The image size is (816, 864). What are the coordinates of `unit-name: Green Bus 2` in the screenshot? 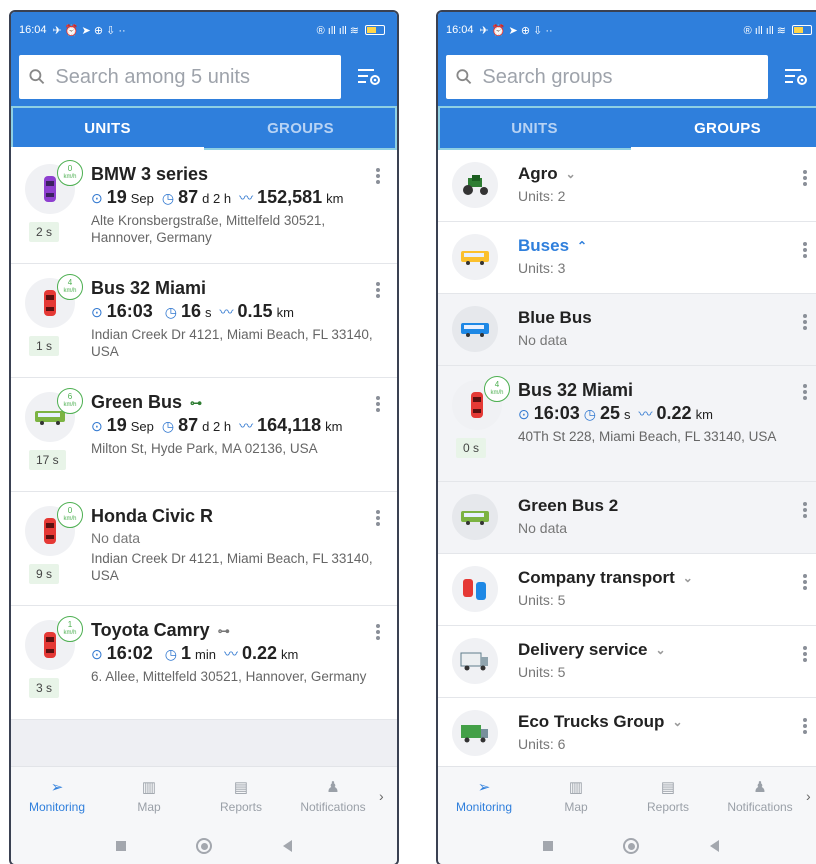 It's located at (568, 505).